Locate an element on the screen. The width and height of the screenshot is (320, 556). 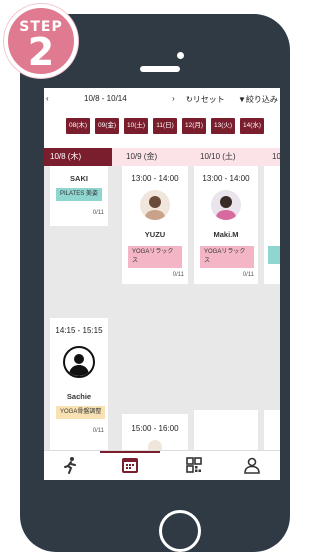
date-chip: 10(土) is located at coordinates (136, 126).